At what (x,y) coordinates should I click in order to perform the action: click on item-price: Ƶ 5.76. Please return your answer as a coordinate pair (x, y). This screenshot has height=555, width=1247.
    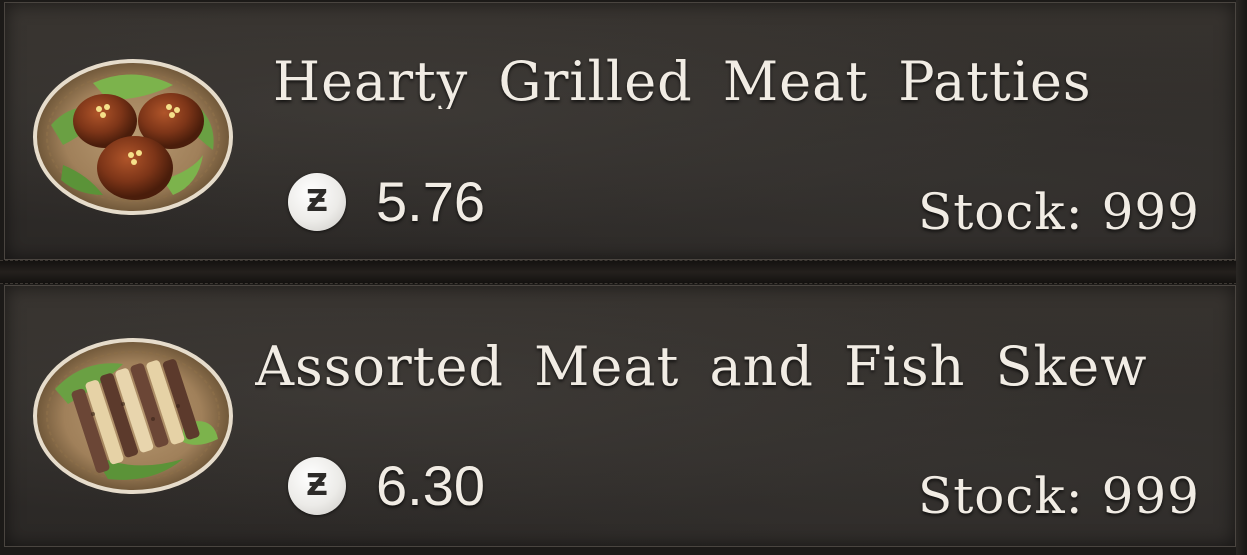
    Looking at the image, I should click on (386, 202).